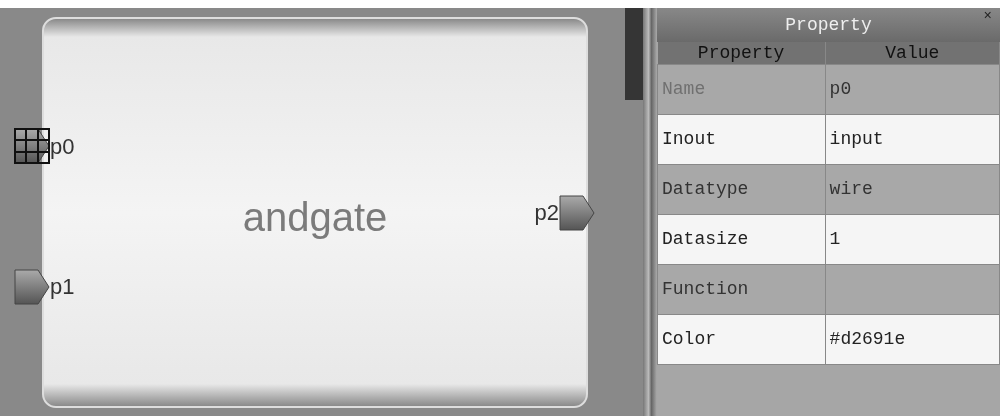 The image size is (1005, 416). What do you see at coordinates (741, 289) in the screenshot?
I see `property-name-cell: Function` at bounding box center [741, 289].